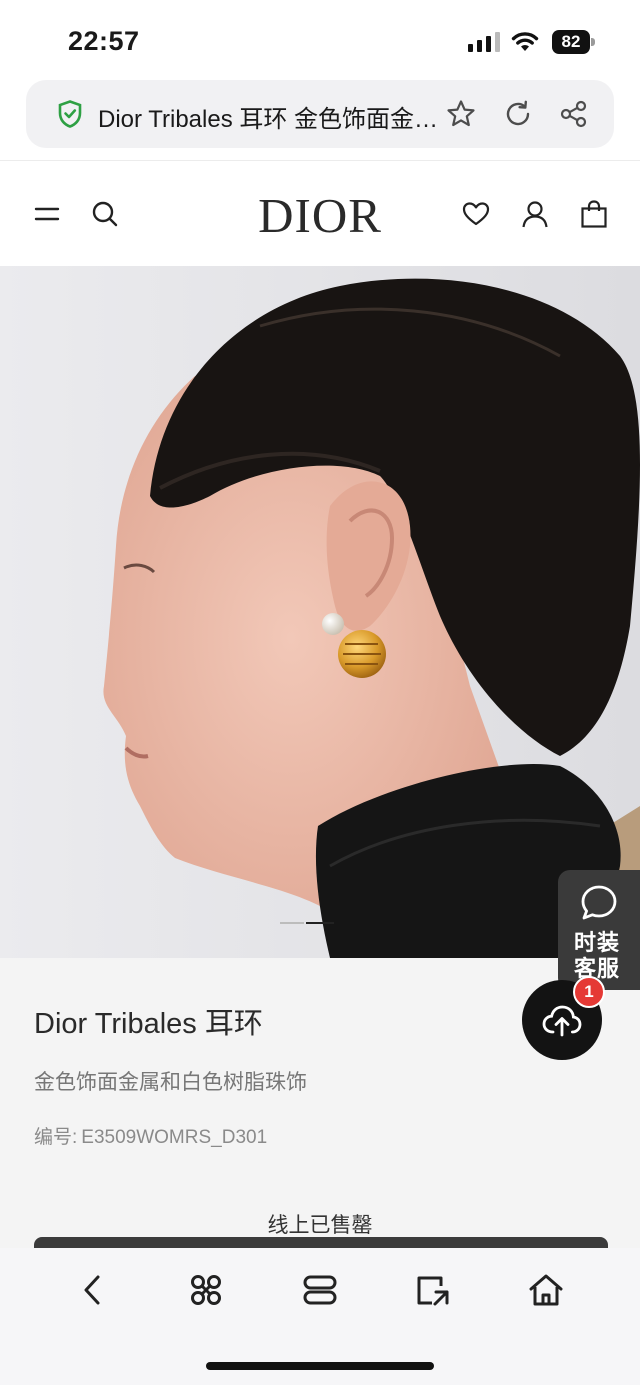 This screenshot has height=1385, width=640. I want to click on availability-text: 线上已售罄, so click(320, 1225).